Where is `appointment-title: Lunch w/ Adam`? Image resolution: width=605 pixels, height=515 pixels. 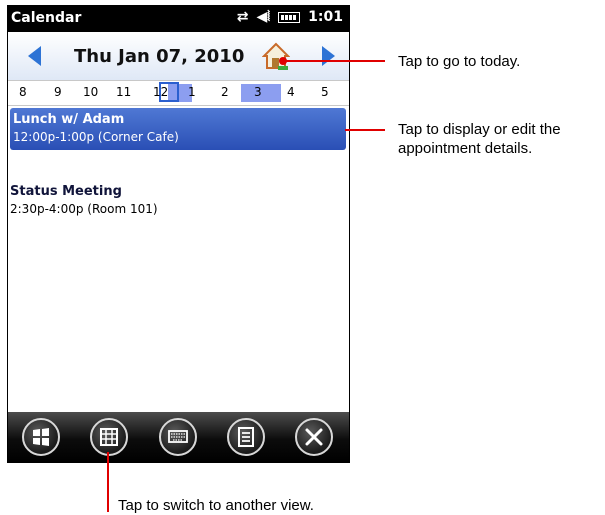
appointment-title: Lunch w/ Adam is located at coordinates (69, 119).